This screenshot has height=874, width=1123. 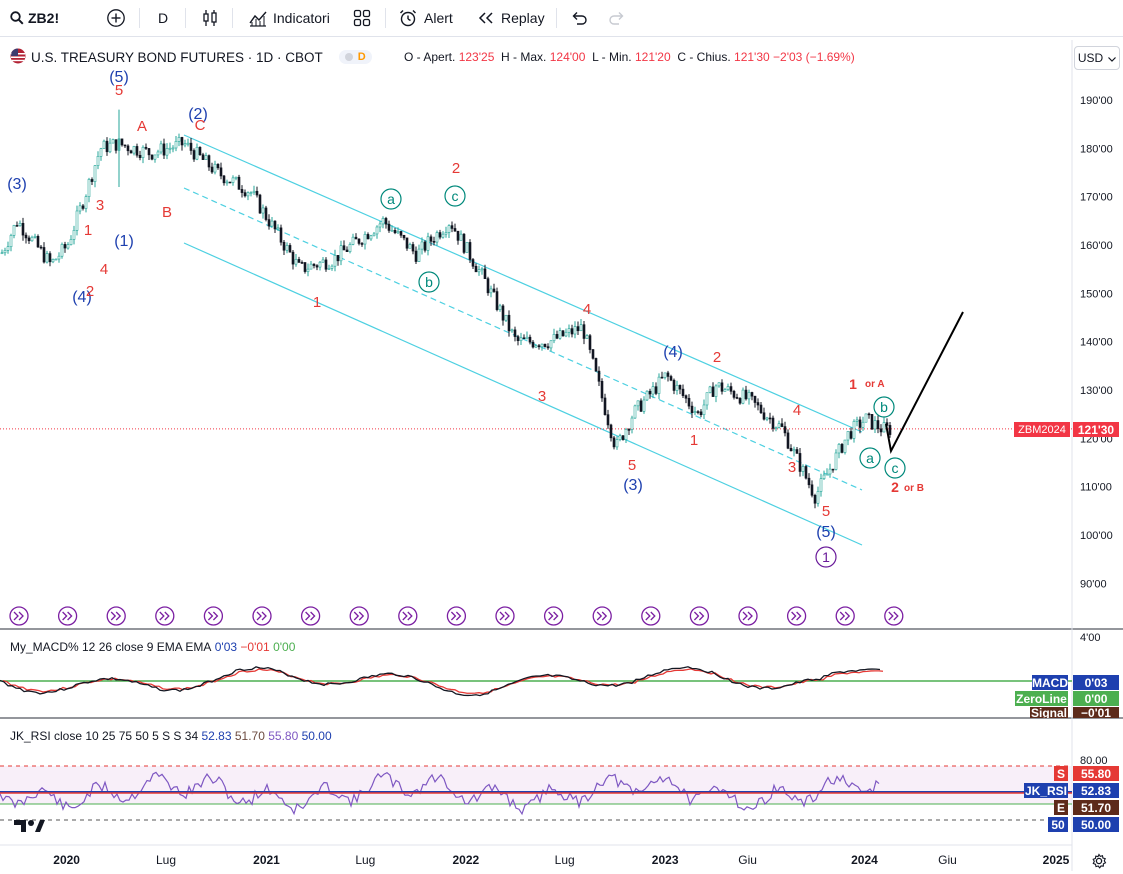 I want to click on circled-wave-a: a, so click(x=391, y=199).